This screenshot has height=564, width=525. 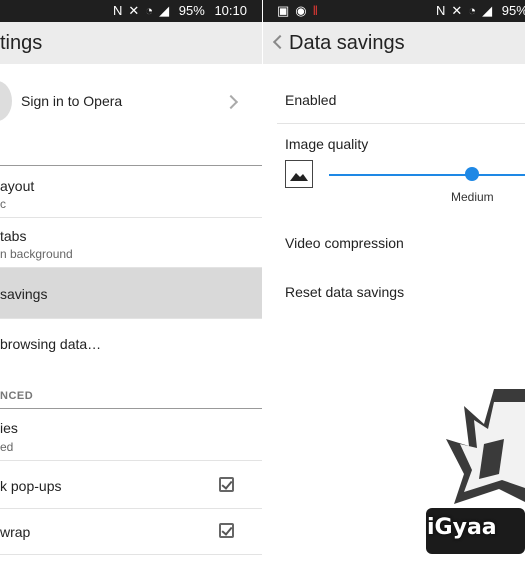 What do you see at coordinates (131, 115) in the screenshot?
I see `account-row: Sign in to Opera` at bounding box center [131, 115].